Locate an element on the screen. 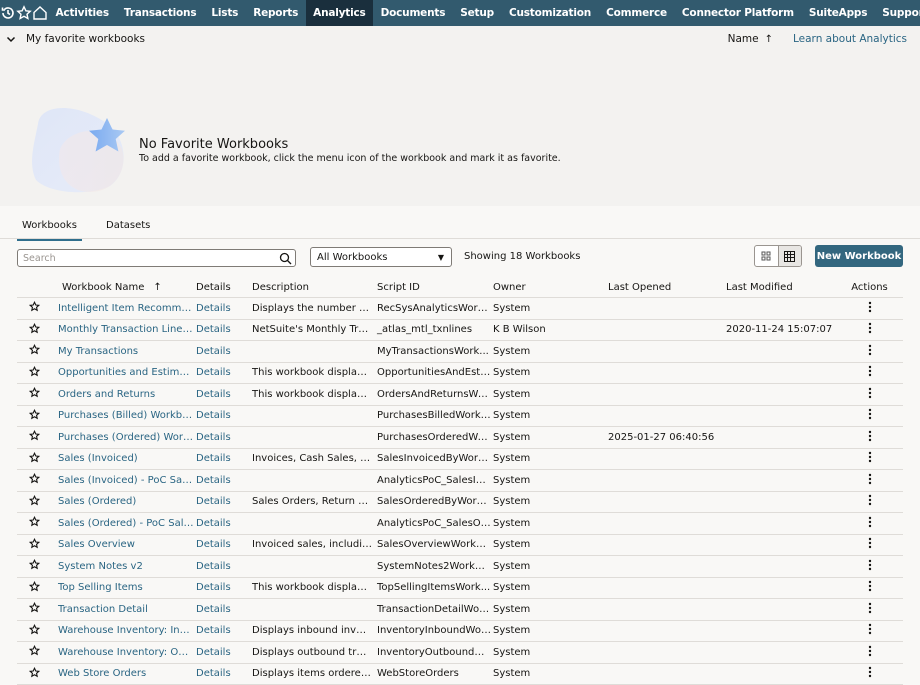 The width and height of the screenshot is (920, 685). tab-workbooks: Workbooks is located at coordinates (49, 230).